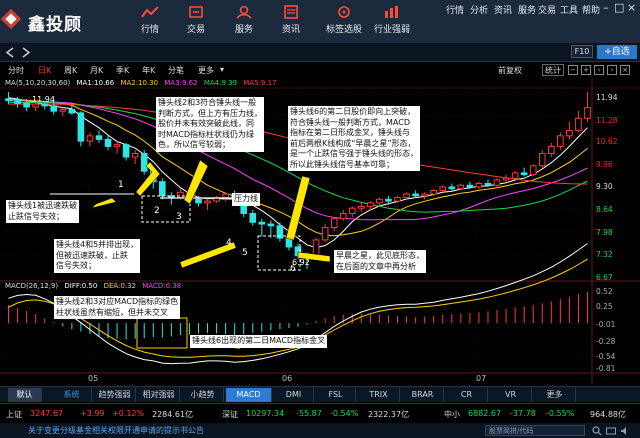 The image size is (640, 438). Describe the element at coordinates (604, 291) in the screenshot. I see `macd-y-tick: 0.52` at that location.